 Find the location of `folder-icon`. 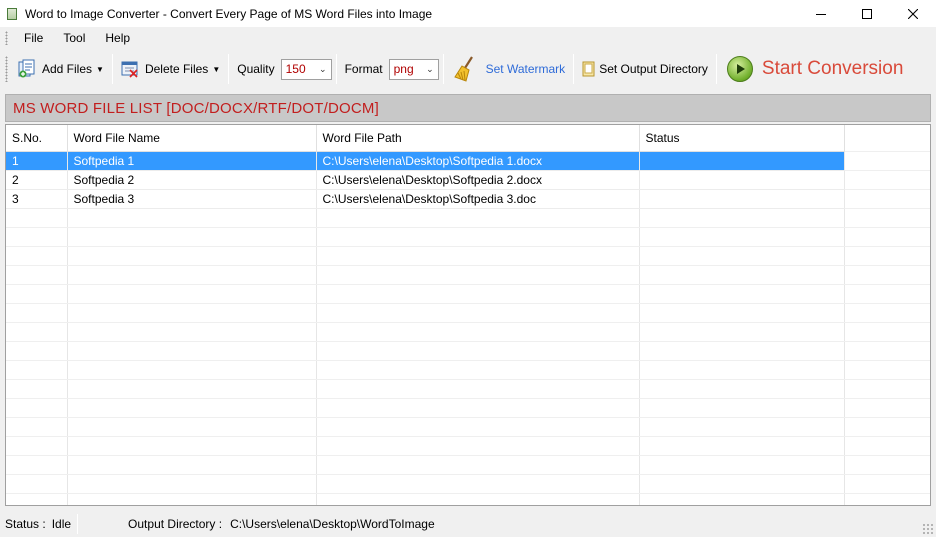

folder-icon is located at coordinates (588, 69).